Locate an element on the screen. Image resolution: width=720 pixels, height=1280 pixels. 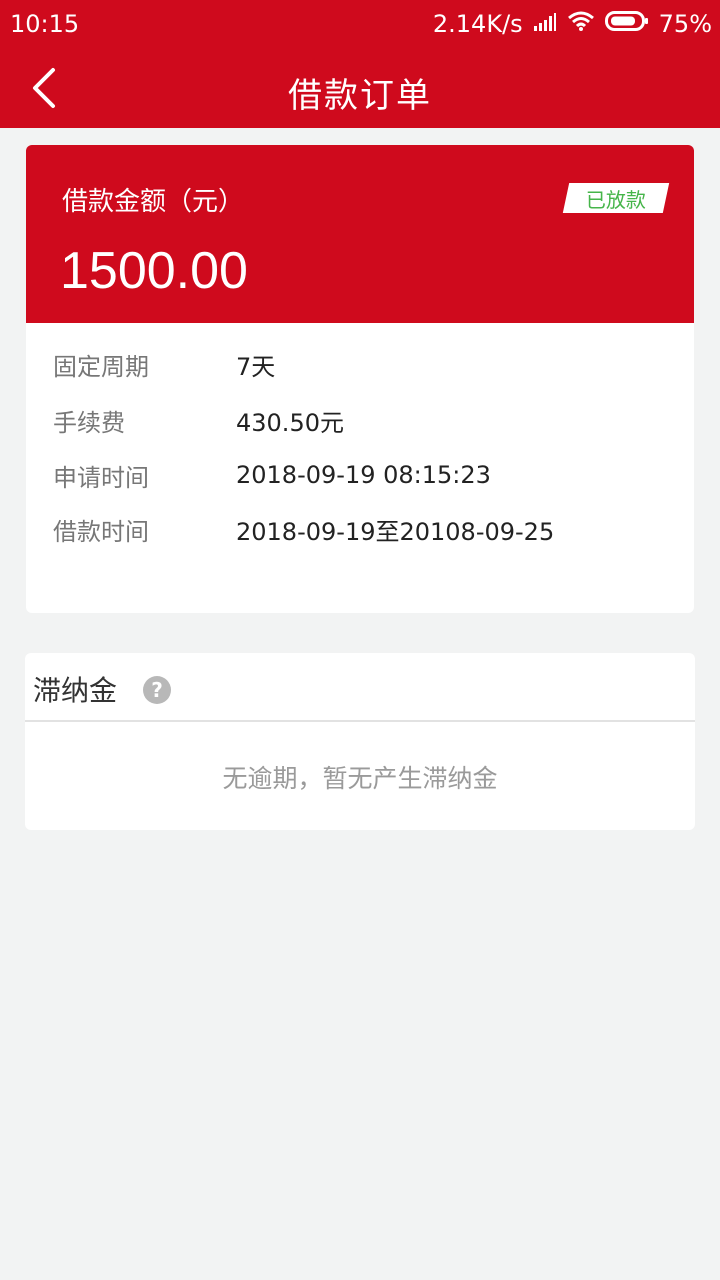
amount-label: 借款金额（元） is located at coordinates (153, 202).